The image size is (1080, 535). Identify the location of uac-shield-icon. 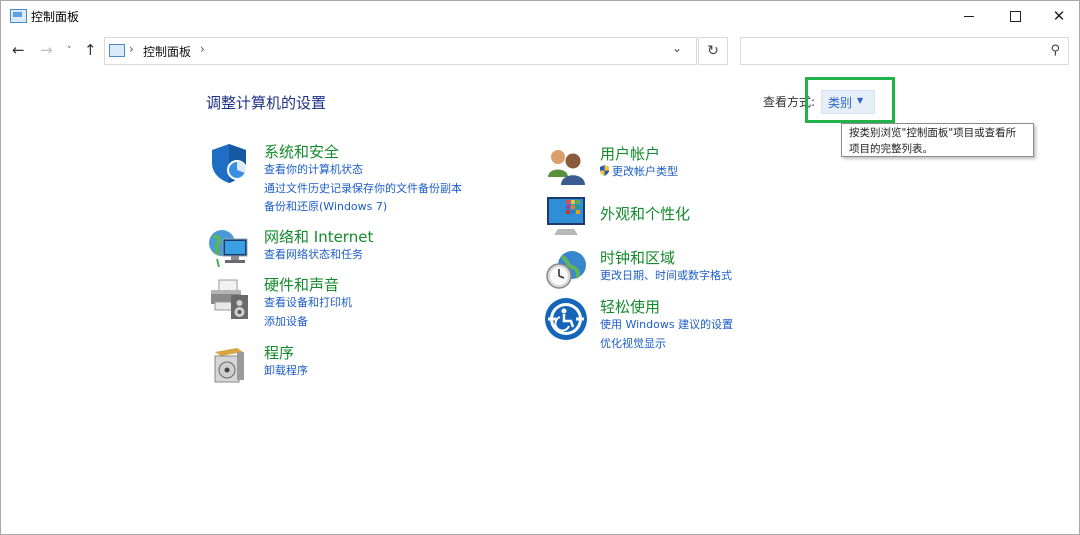
(604, 170).